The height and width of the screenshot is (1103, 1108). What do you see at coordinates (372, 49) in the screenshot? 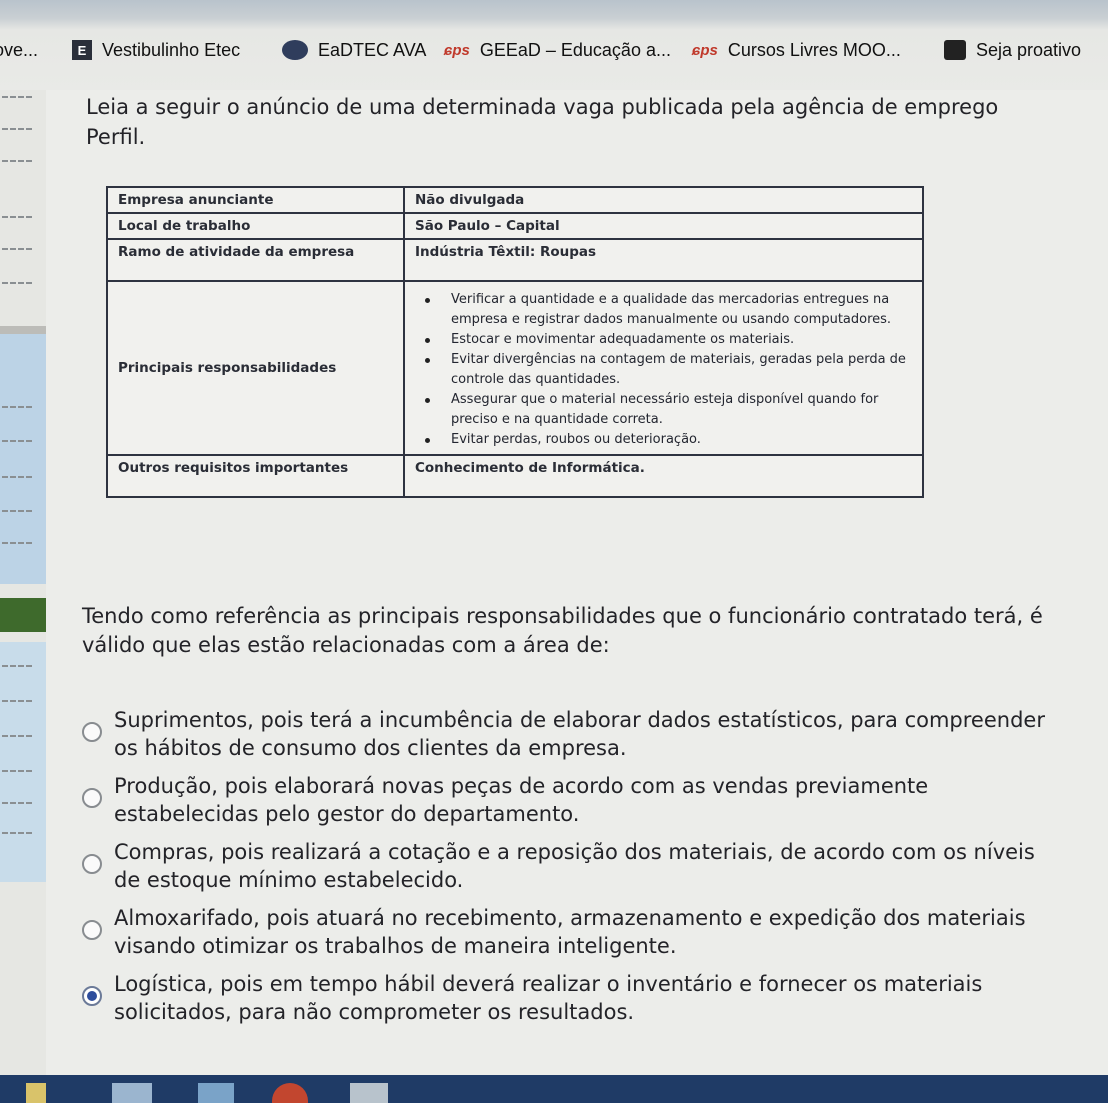
I see `bookmark-label: EaDTEC AVA` at bounding box center [372, 49].